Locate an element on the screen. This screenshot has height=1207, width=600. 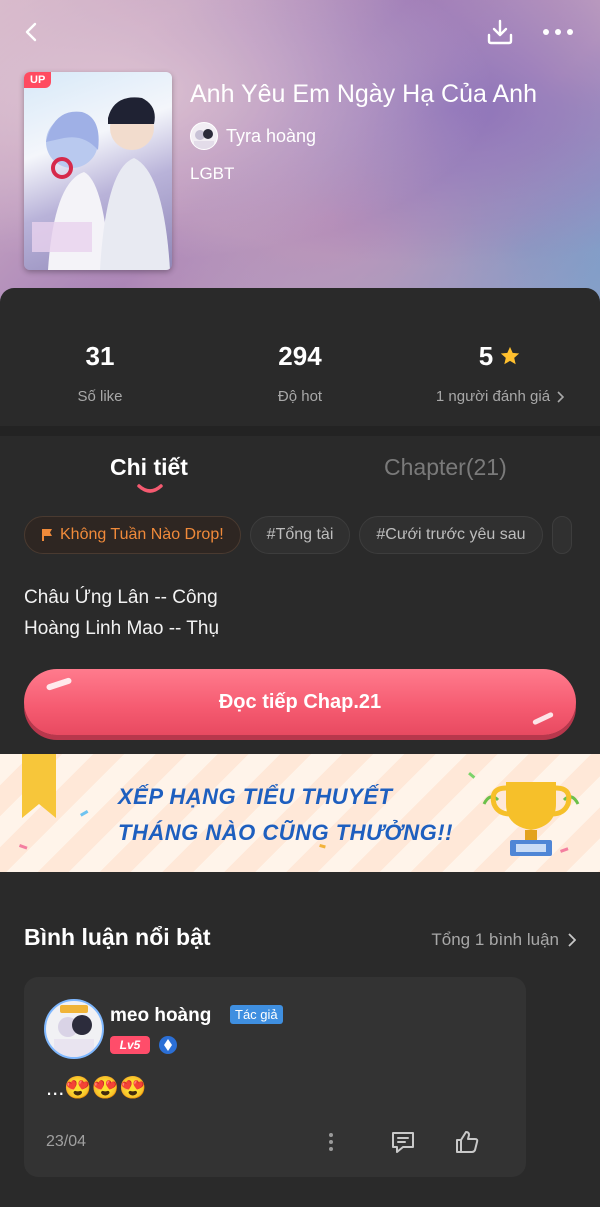
tag-label: Không Tuần Nào Drop! is located at coordinates (142, 534).